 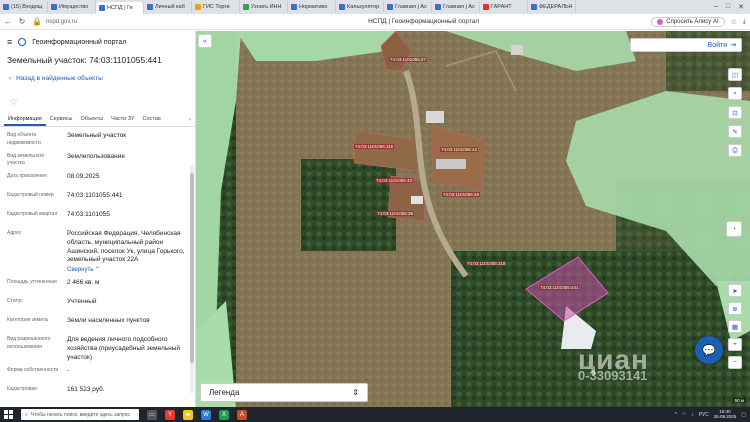 What do you see at coordinates (97, 161) in the screenshot?
I see `attribute-row: Вид земельного участка Землепользование` at bounding box center [97, 161].